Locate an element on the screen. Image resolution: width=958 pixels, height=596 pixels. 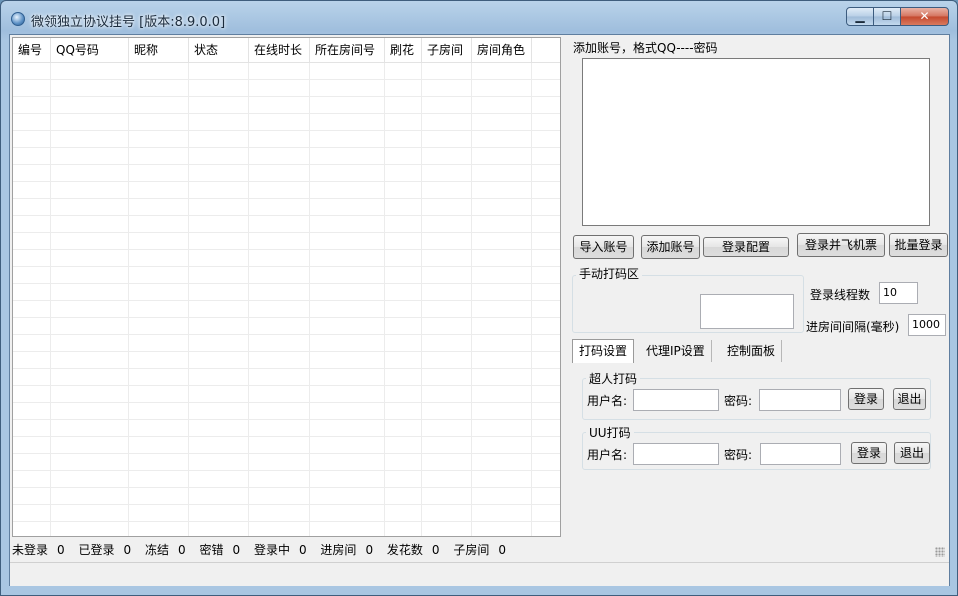
close-button: ✕ is located at coordinates (924, 16).